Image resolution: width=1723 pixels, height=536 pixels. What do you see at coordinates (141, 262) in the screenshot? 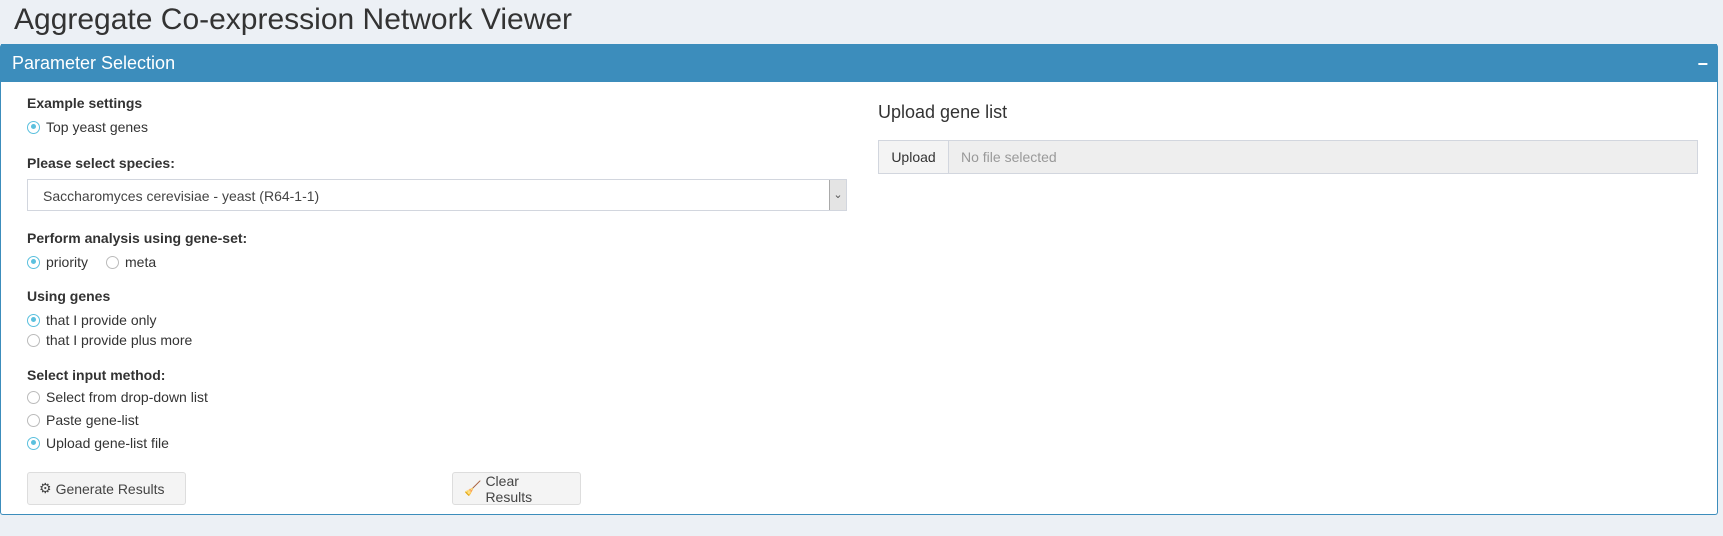
I see `radio-label: meta` at bounding box center [141, 262].